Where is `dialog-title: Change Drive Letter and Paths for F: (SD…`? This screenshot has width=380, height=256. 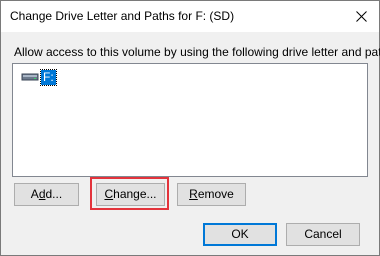
dialog-title: Change Drive Letter and Paths for F: (SD… is located at coordinates (122, 16).